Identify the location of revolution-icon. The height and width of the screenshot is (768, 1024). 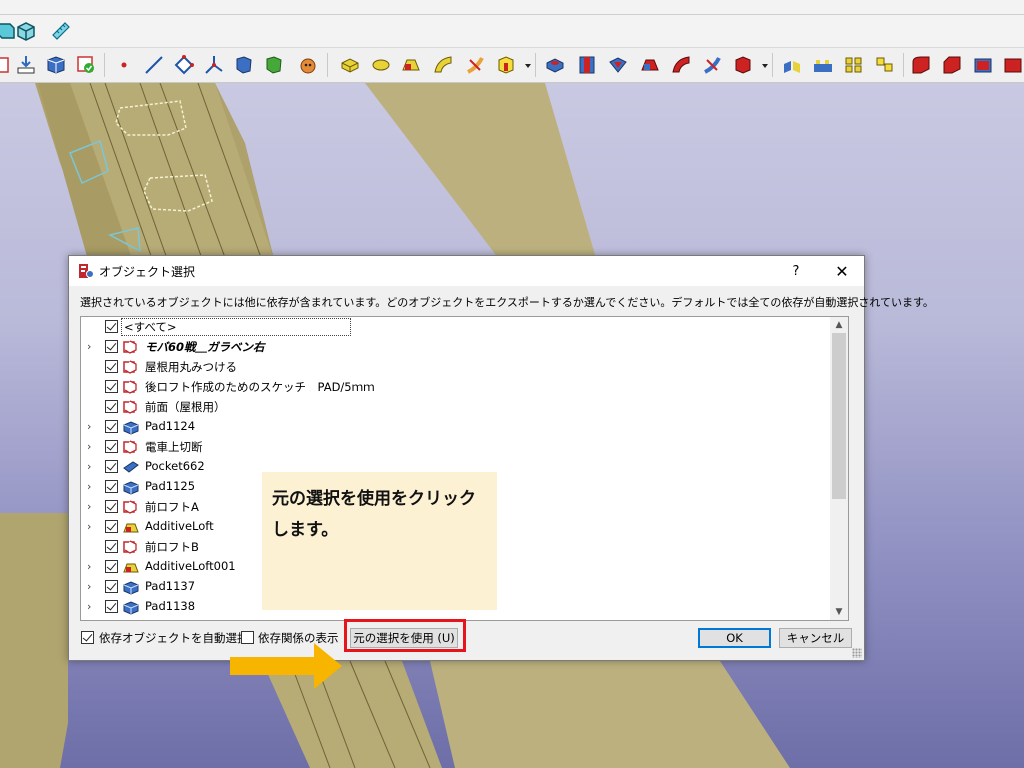
(381, 65).